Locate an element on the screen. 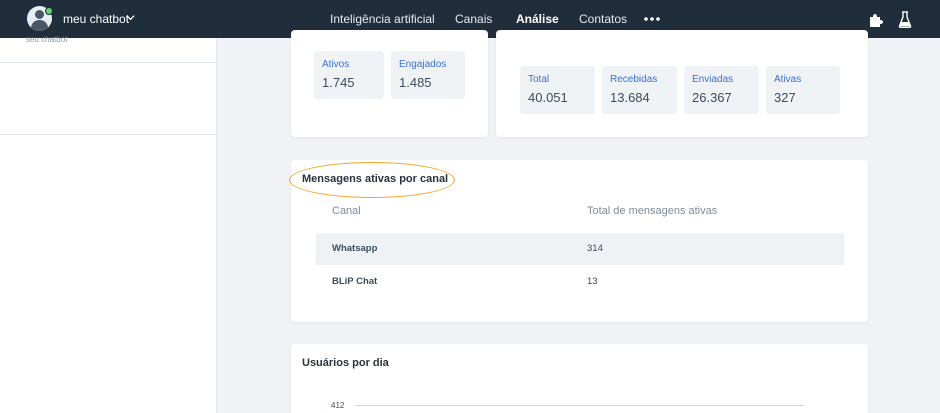  stat-label: Engajados is located at coordinates (423, 64).